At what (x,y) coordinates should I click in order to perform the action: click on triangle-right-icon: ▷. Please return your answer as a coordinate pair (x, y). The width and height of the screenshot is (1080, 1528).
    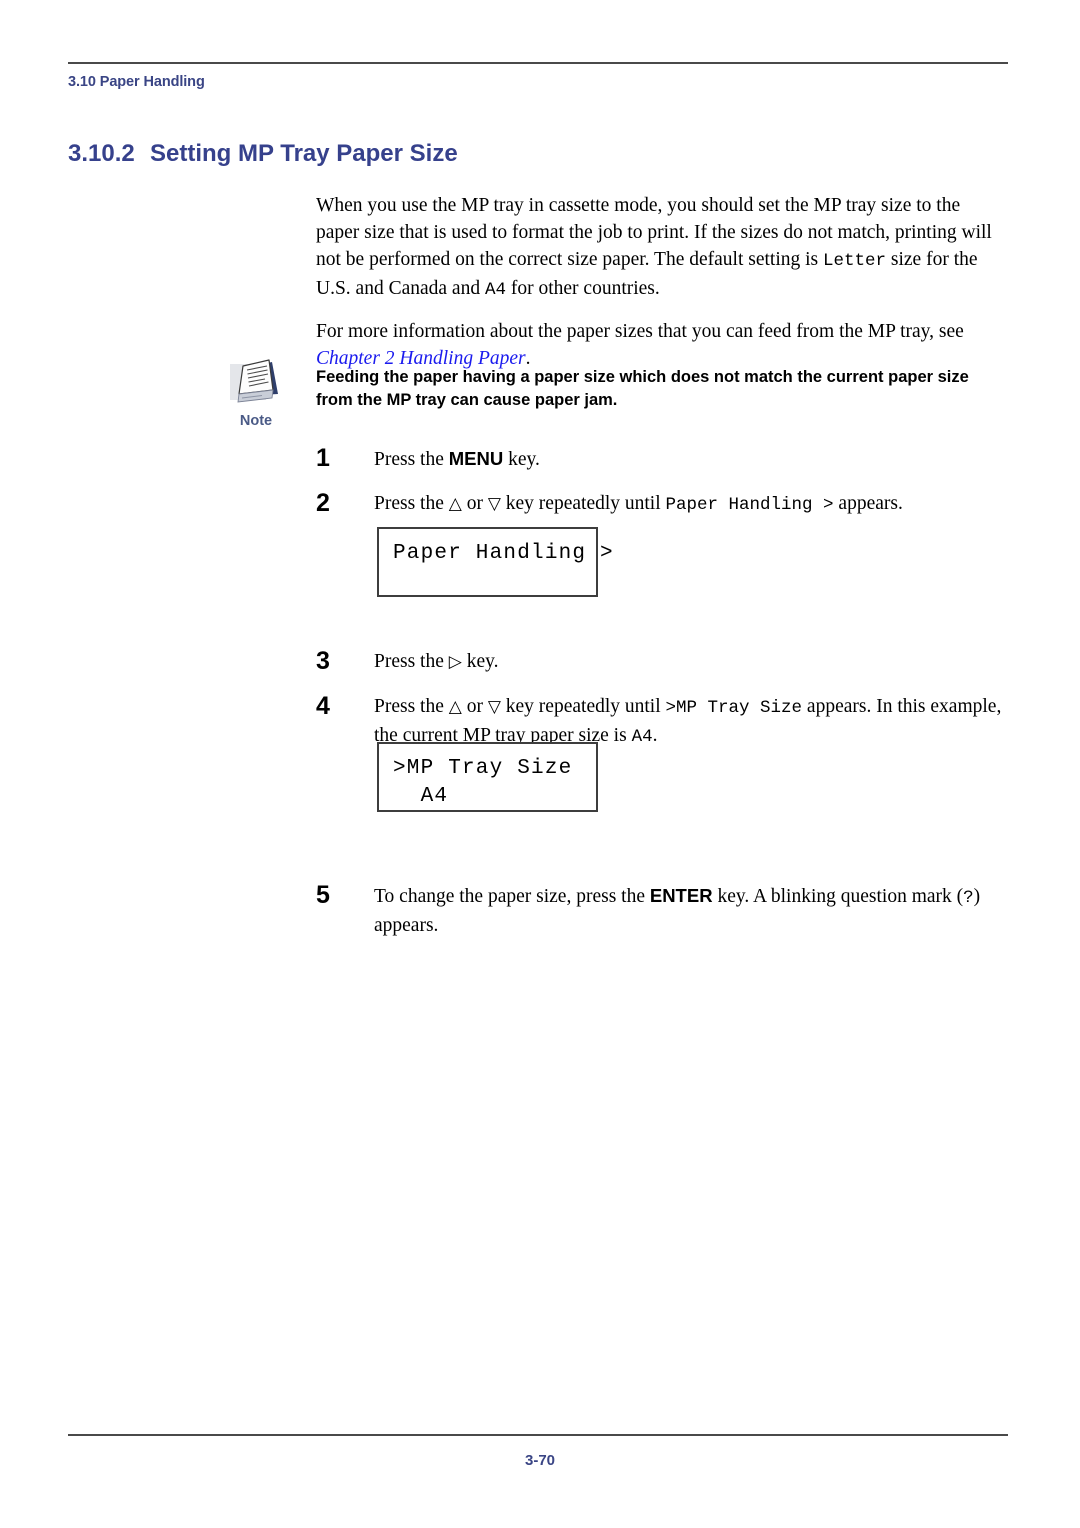
    Looking at the image, I should click on (455, 662).